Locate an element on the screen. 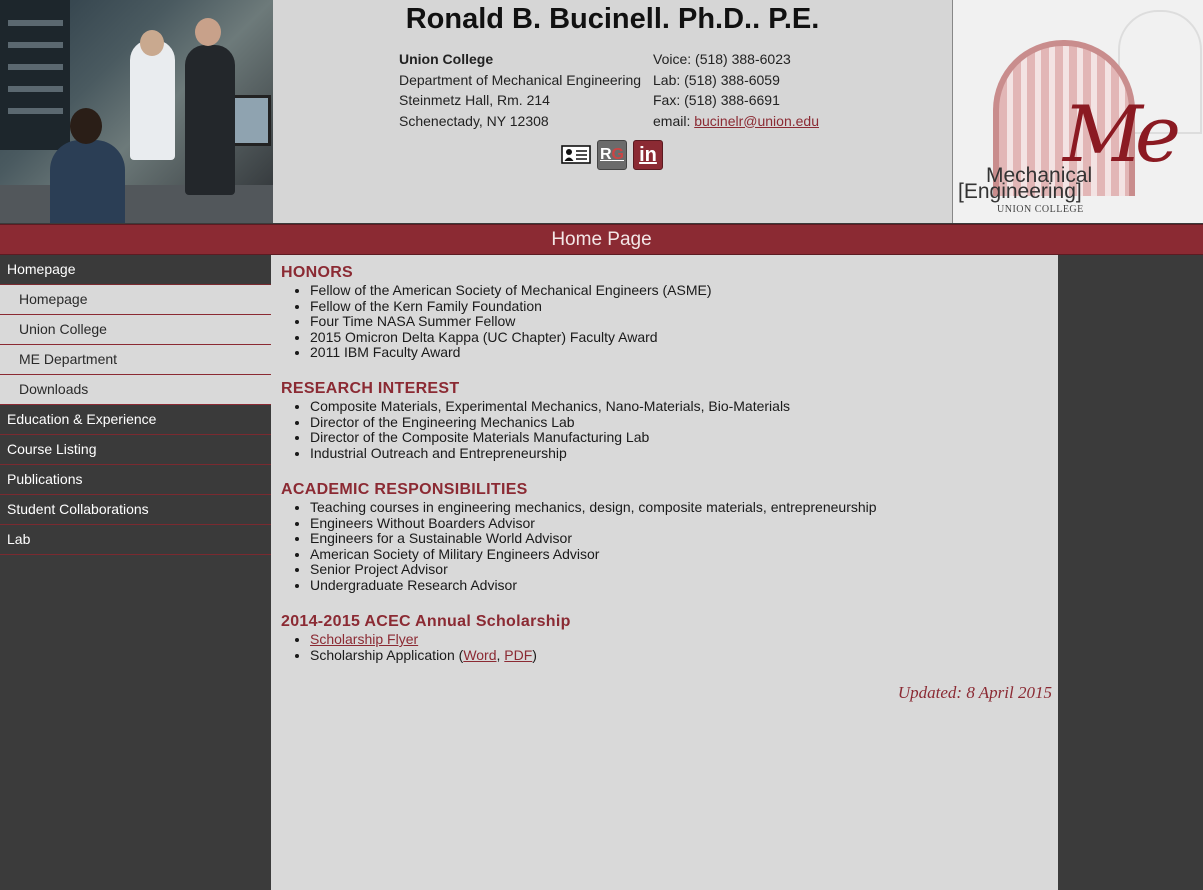 This screenshot has width=1203, height=890. list-item: Senior Project Advisor is located at coordinates (593, 570).